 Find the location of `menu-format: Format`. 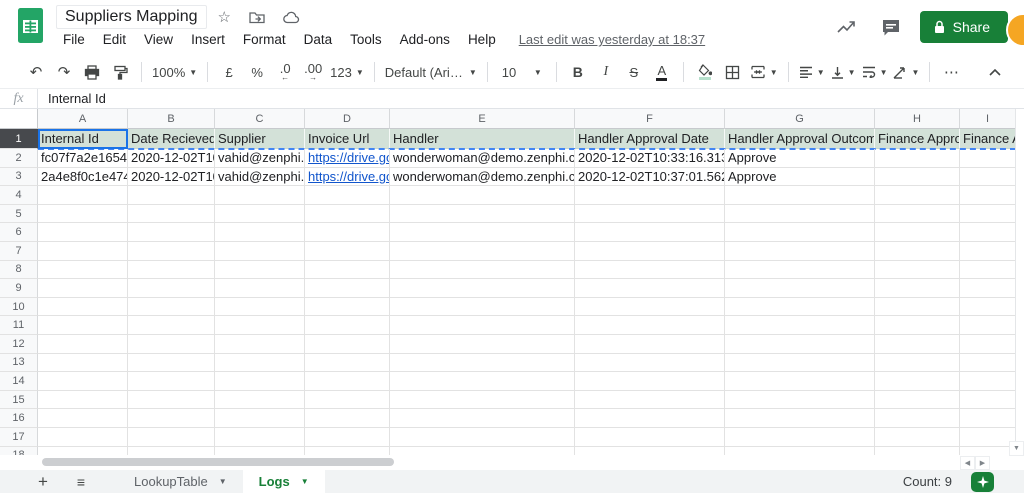

menu-format: Format is located at coordinates (264, 39).